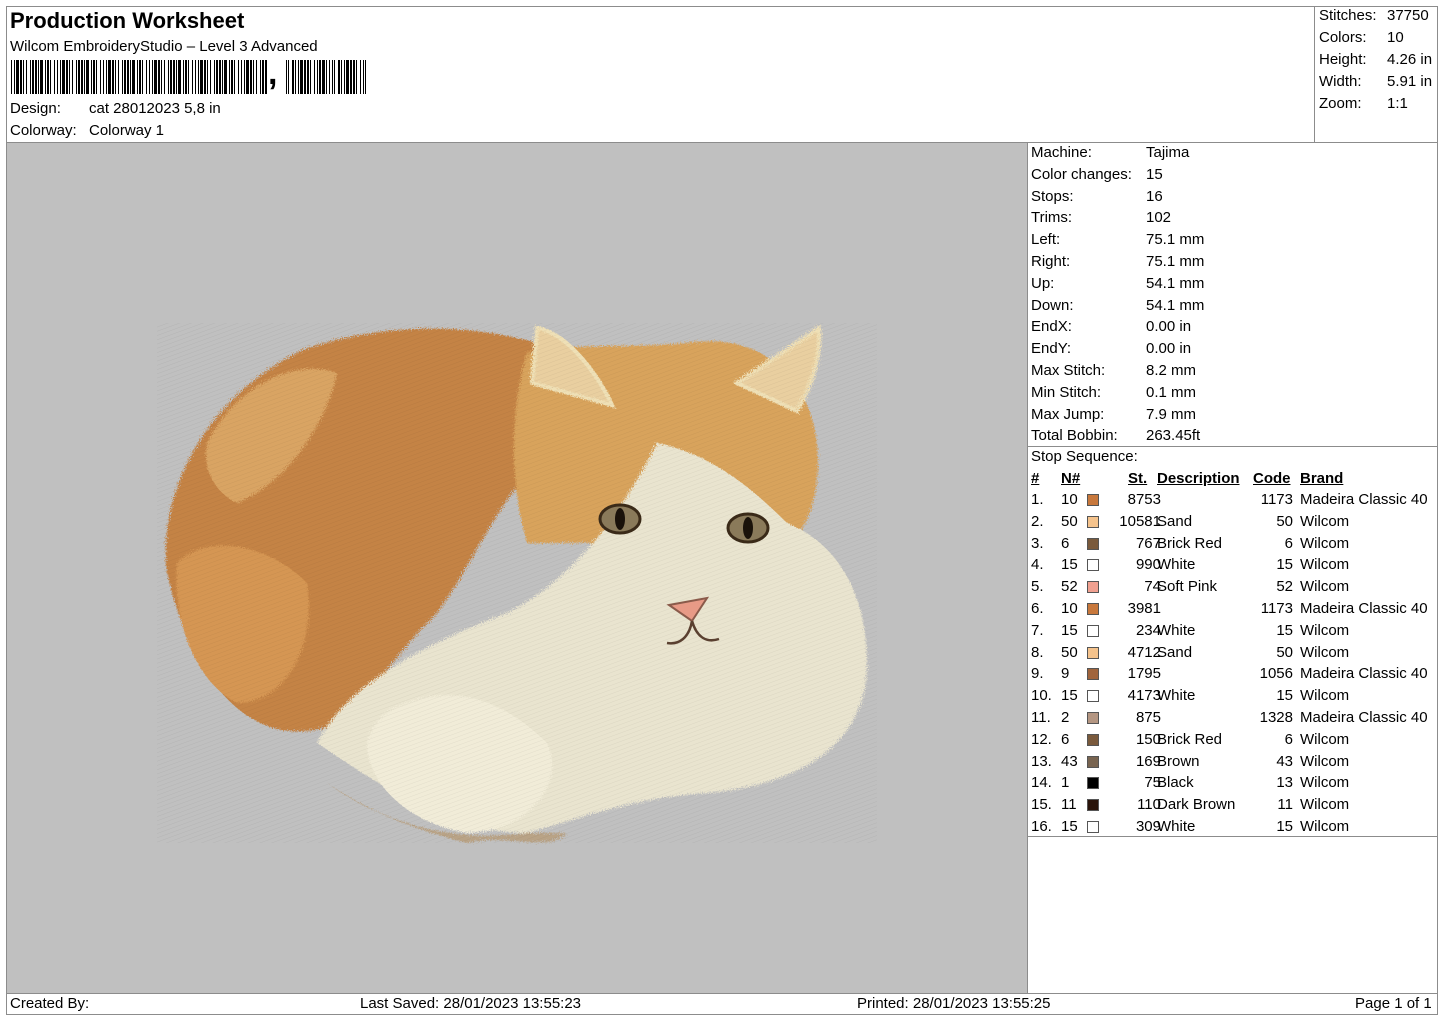 This screenshot has height=1021, width=1445. What do you see at coordinates (1171, 392) in the screenshot?
I see `machine-info-value: 0.1 mm` at bounding box center [1171, 392].